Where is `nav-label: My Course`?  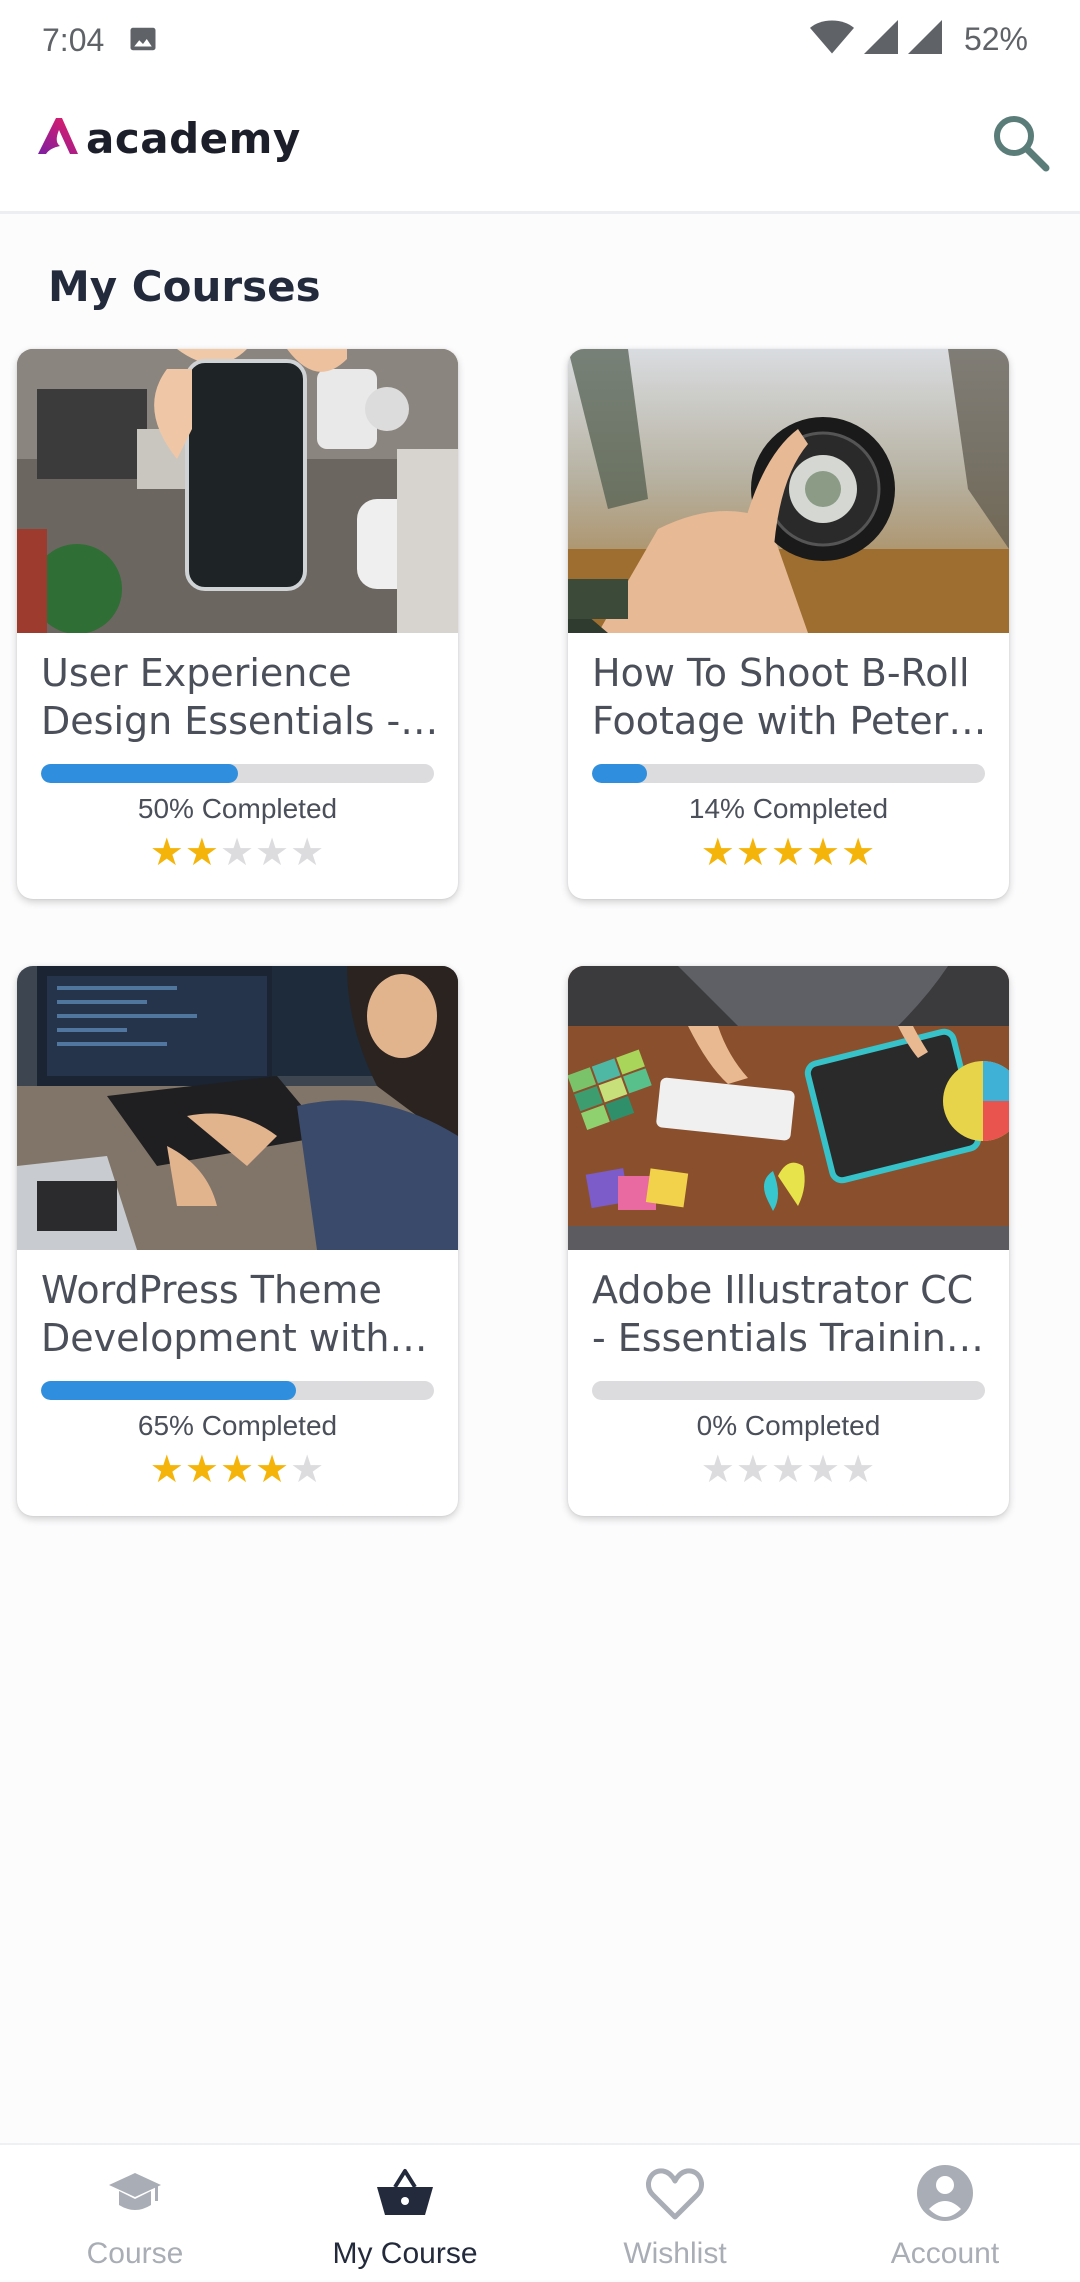 nav-label: My Course is located at coordinates (405, 2253).